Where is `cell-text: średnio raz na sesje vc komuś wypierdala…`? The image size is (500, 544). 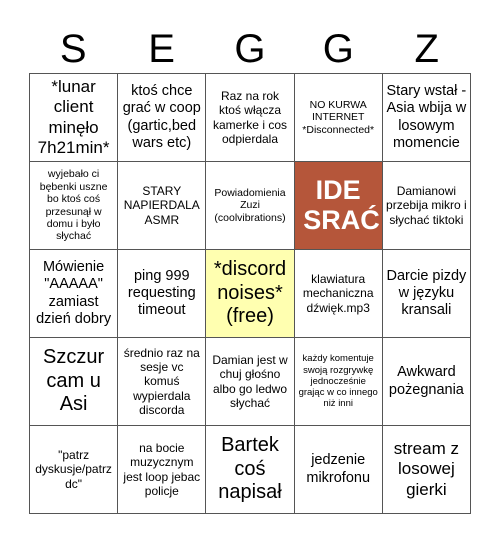 cell-text: średnio raz na sesje vc komuś wypierdala… is located at coordinates (161, 381).